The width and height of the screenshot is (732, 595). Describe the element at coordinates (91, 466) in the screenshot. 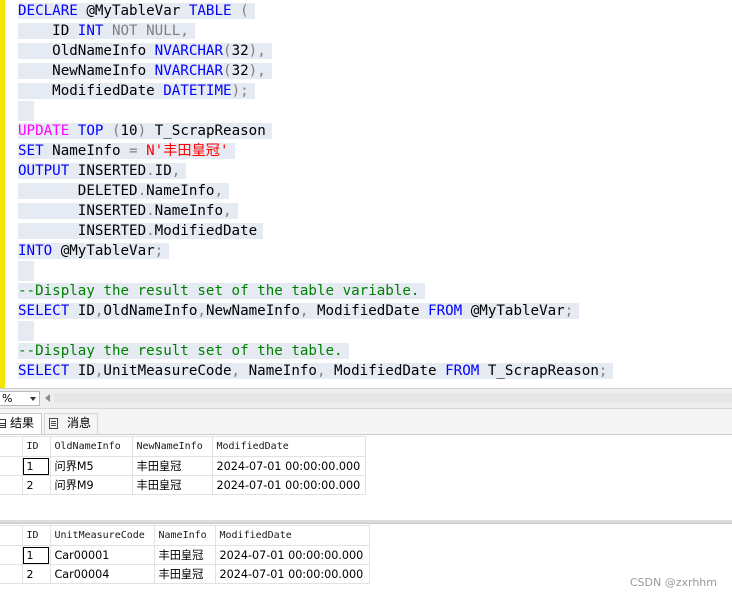

I see `grid-cell: 问界M5` at that location.